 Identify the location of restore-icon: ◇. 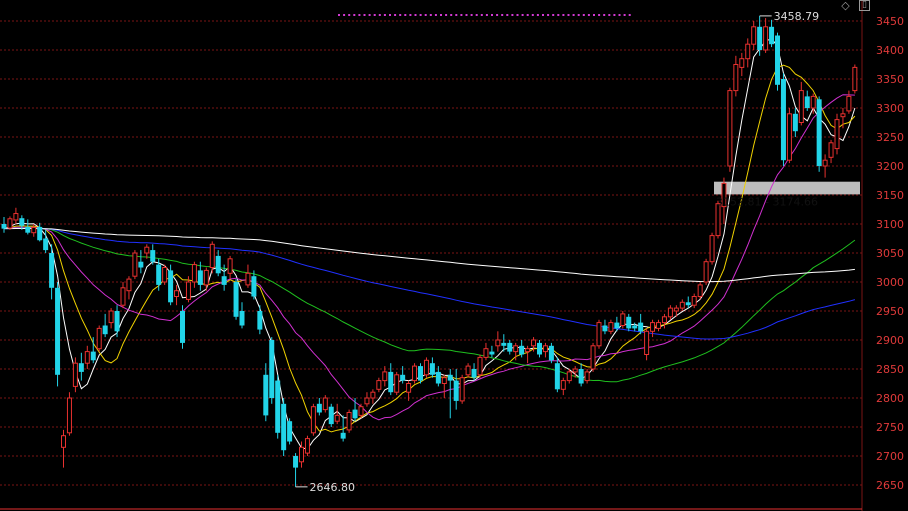
(845, 5).